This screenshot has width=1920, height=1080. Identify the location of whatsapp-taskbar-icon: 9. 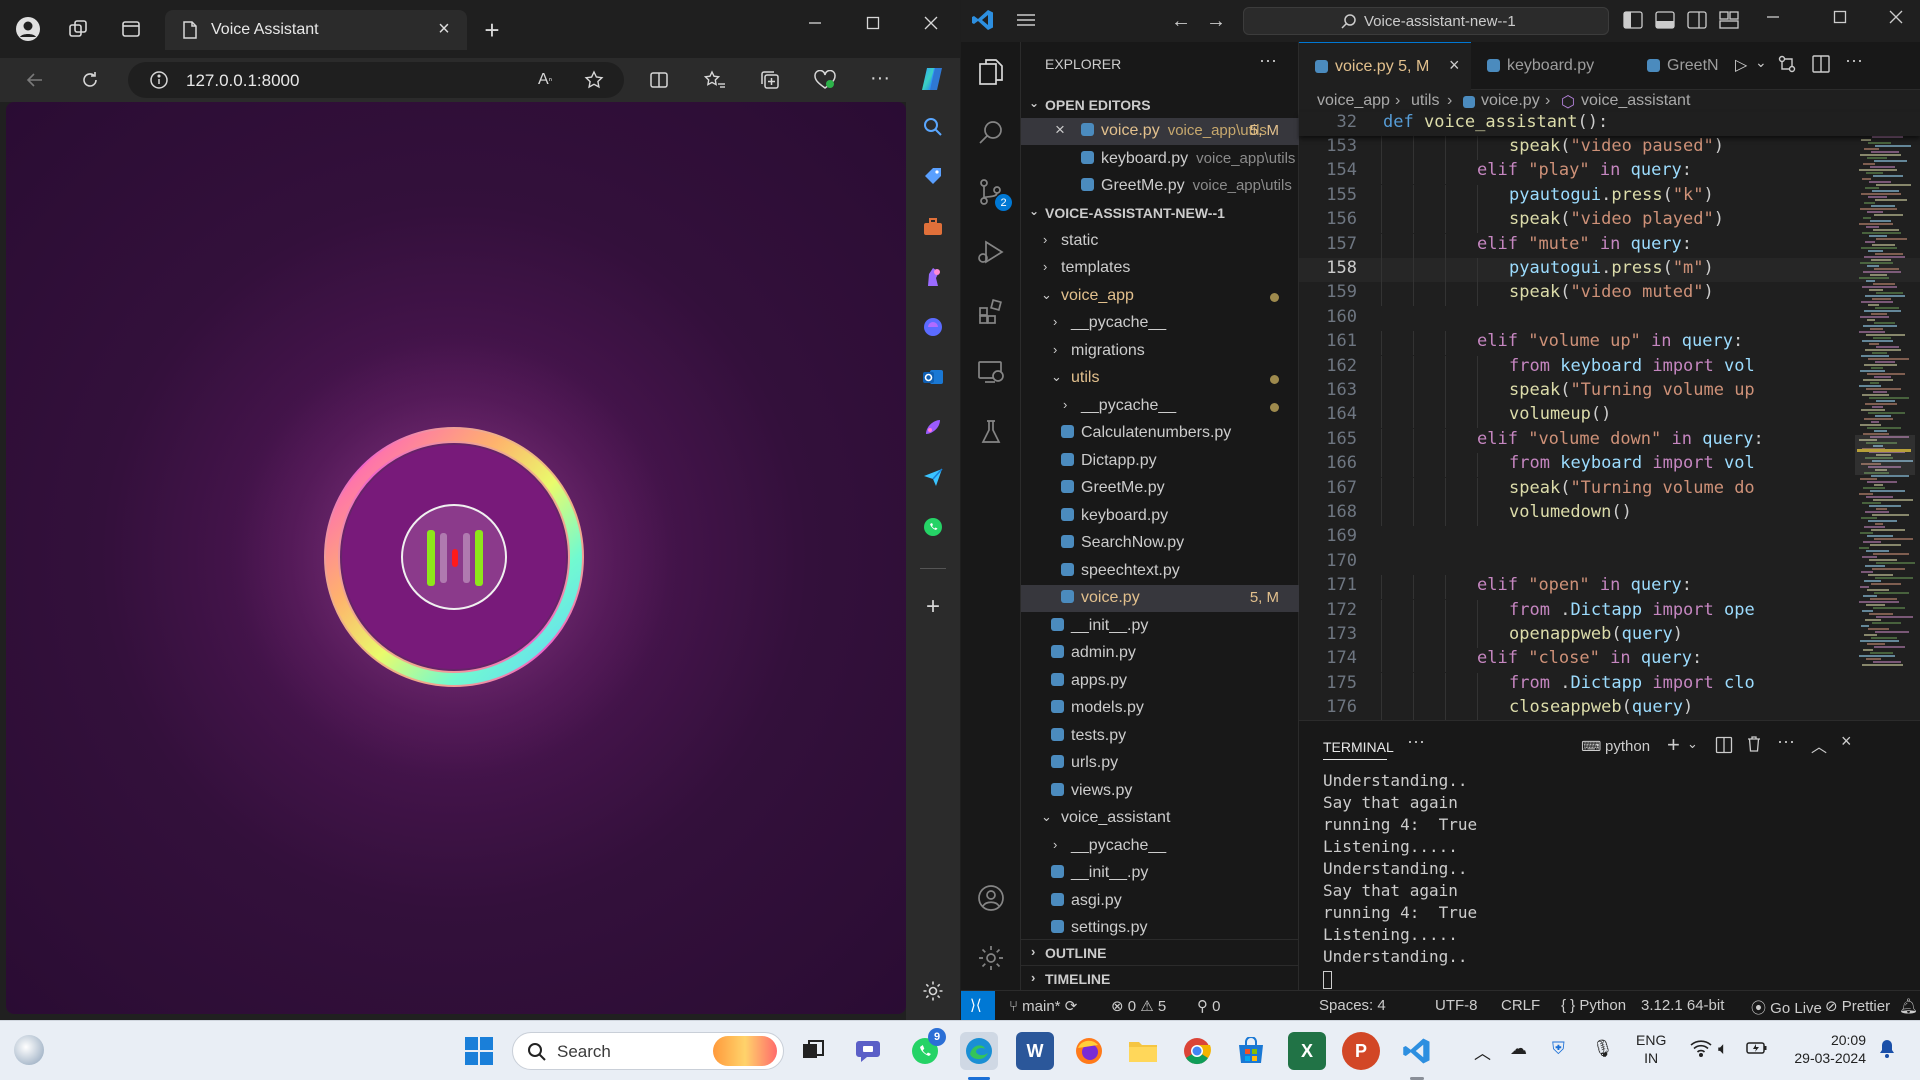
(926, 1049).